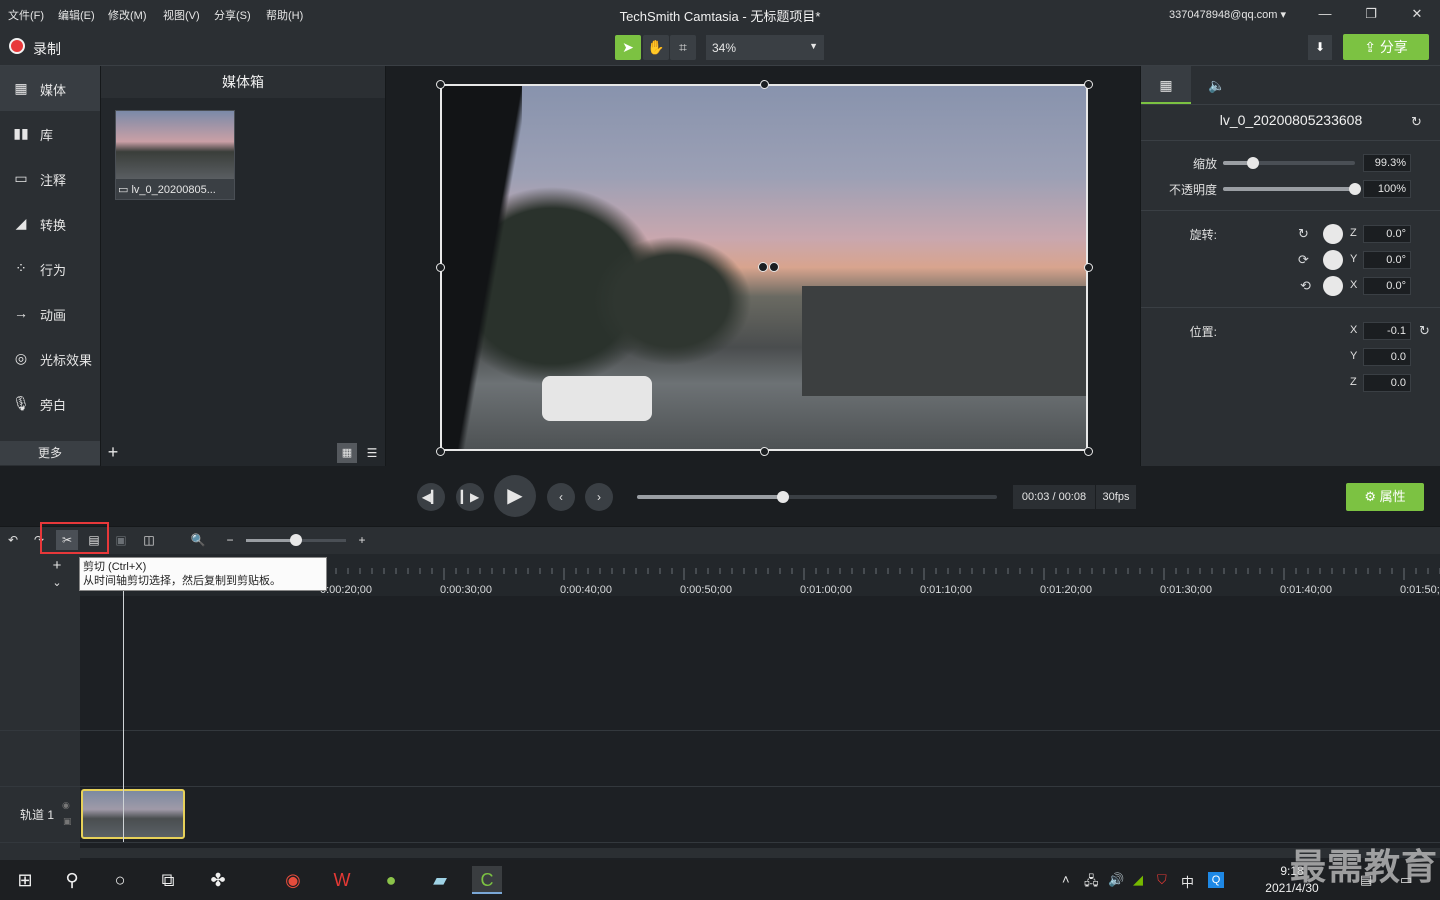  What do you see at coordinates (50, 178) in the screenshot?
I see `sidebar-item-annotations: ▭ 注释` at bounding box center [50, 178].